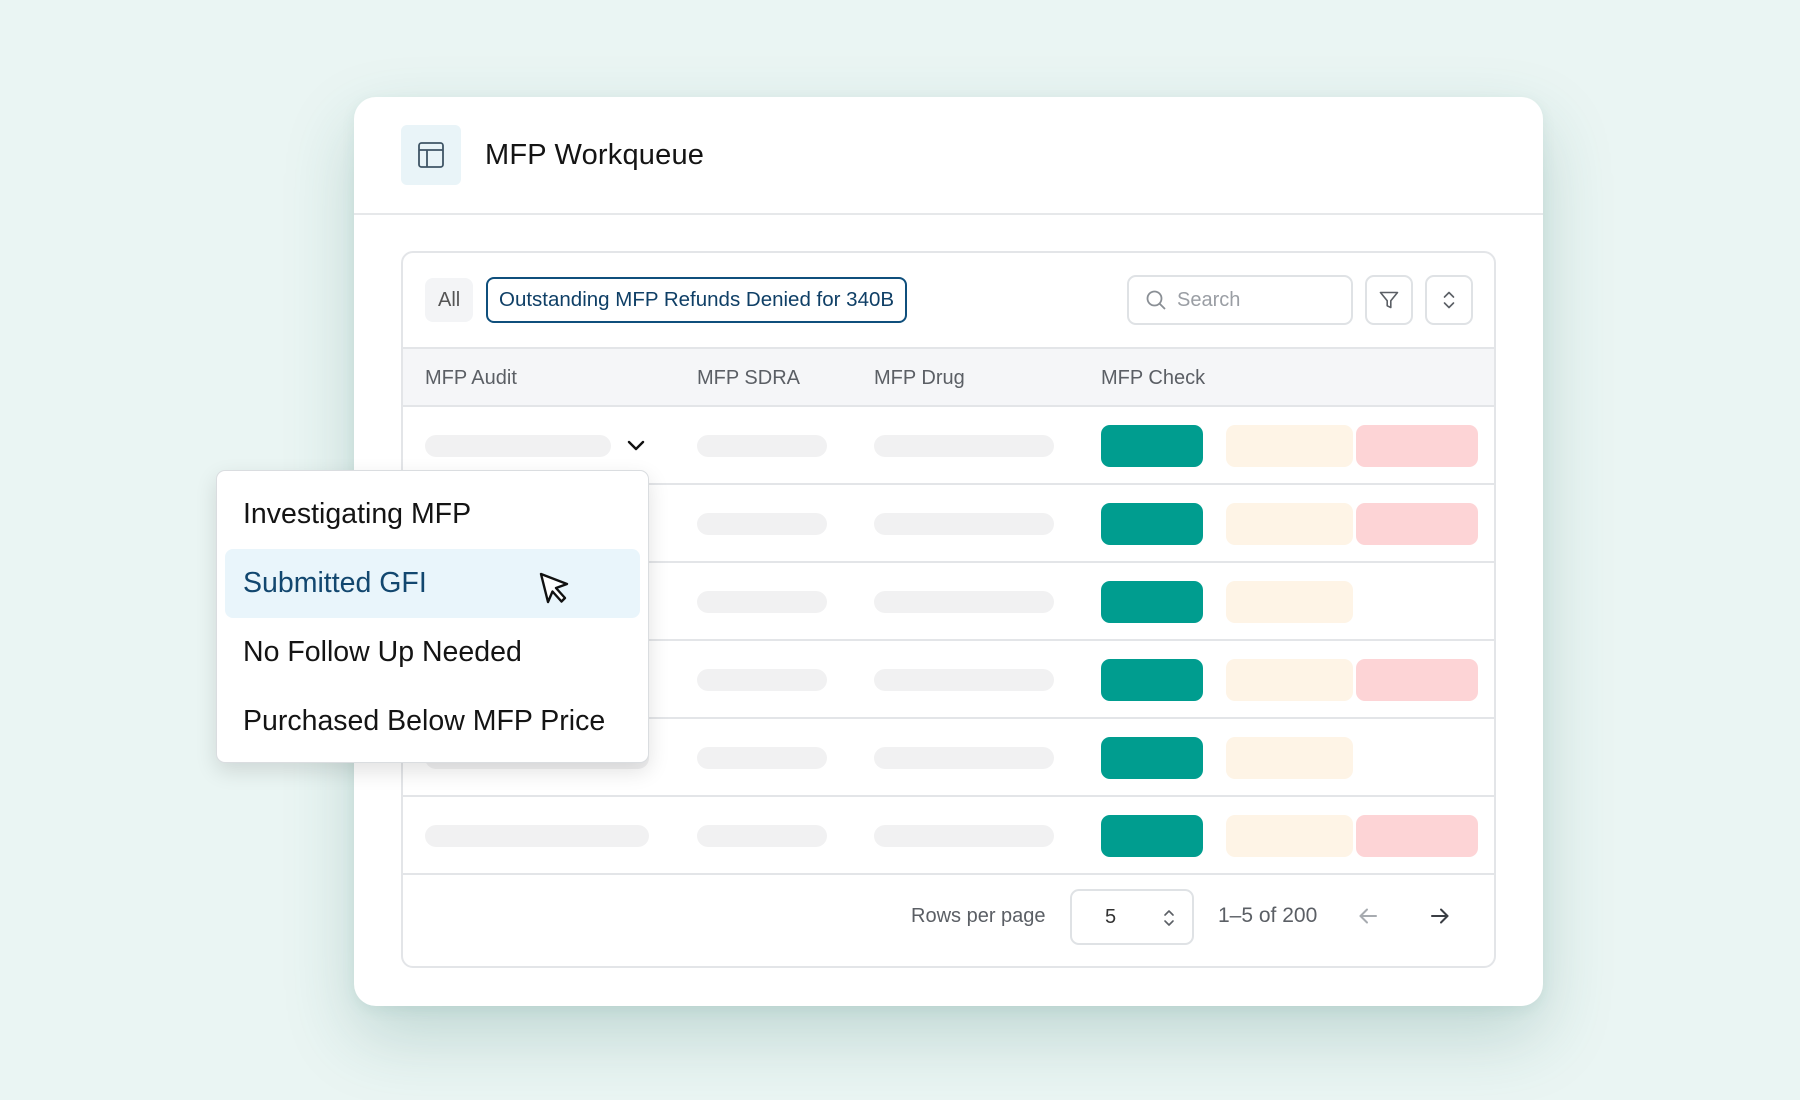  I want to click on sort-icon, so click(1449, 300).